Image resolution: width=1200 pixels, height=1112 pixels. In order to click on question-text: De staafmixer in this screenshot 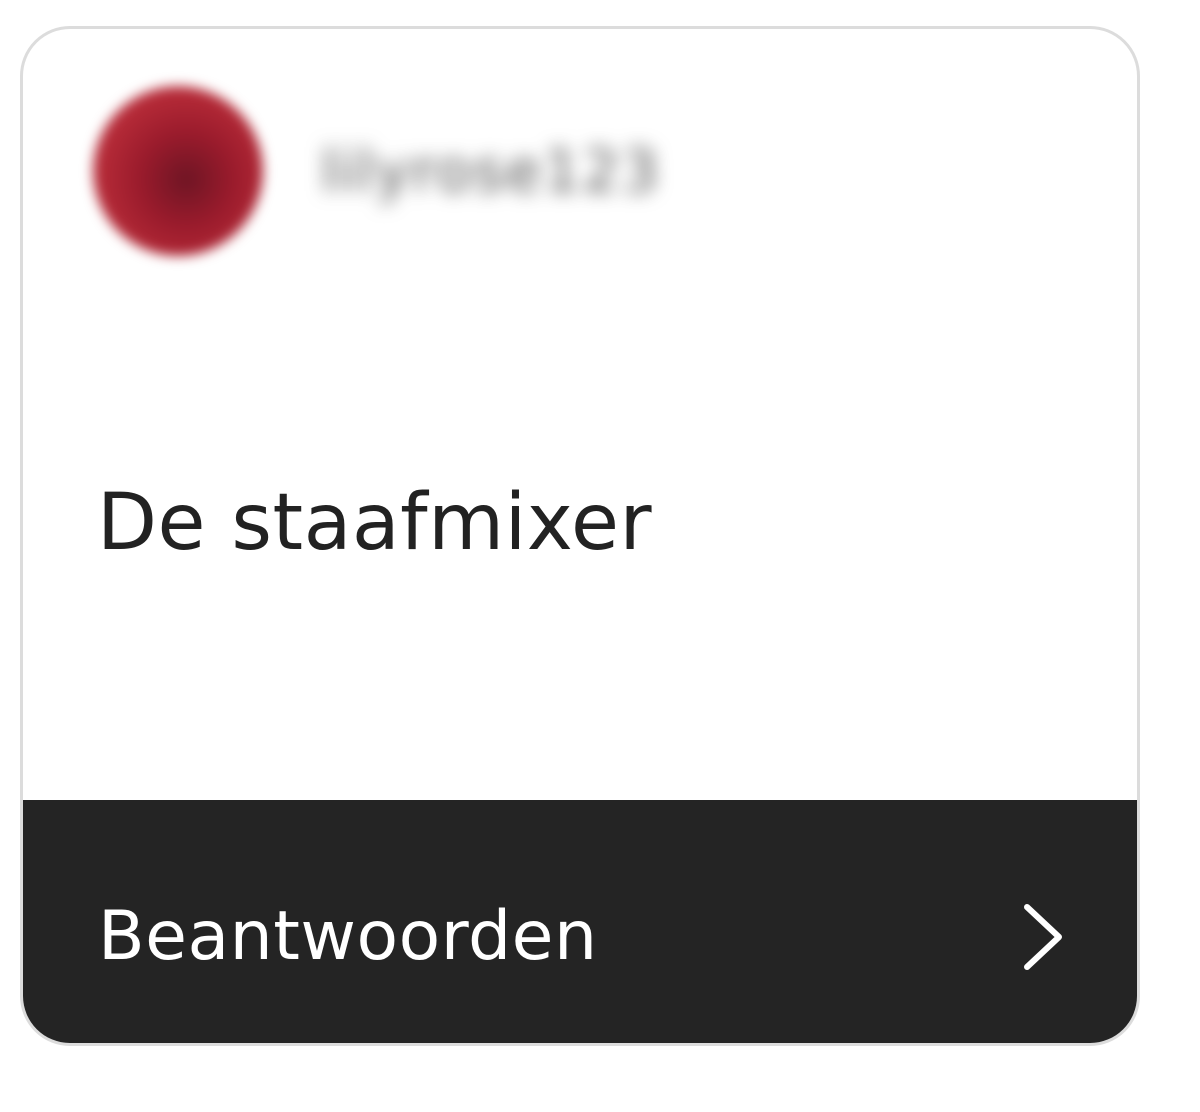, I will do `click(375, 523)`.